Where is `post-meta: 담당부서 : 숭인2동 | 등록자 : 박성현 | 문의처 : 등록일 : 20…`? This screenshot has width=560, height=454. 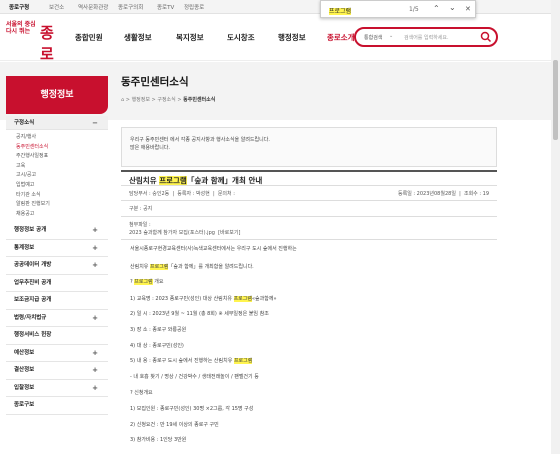 post-meta: 담당부서 : 숭인2동 | 등록자 : 박성현 | 문의처 : 등록일 : 20… is located at coordinates (309, 194).